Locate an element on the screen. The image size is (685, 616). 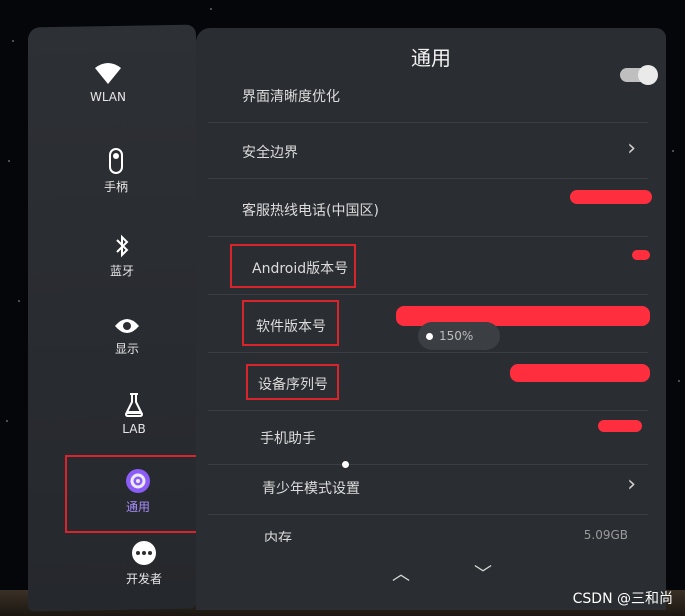
highlight-box-android-version is located at coordinates (293, 266).